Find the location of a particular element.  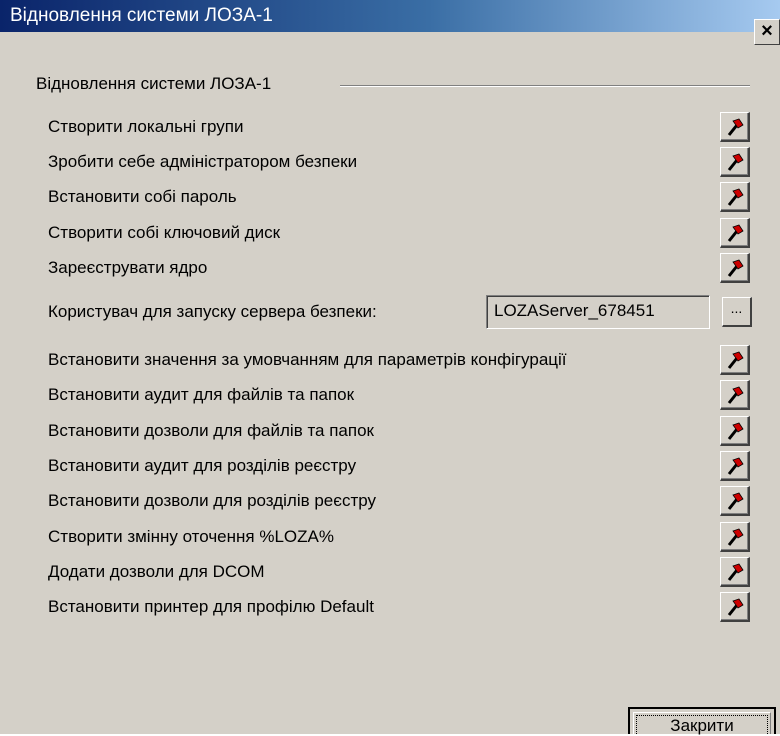

action-button-make-admin is located at coordinates (735, 162).